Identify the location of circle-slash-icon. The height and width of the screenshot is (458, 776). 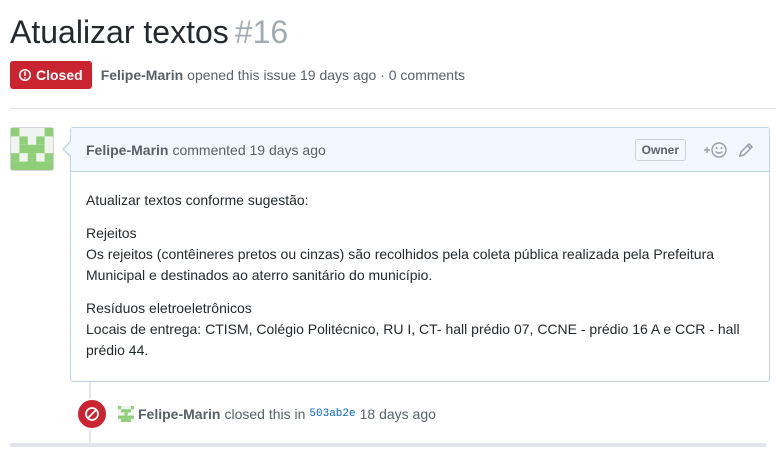
(92, 414).